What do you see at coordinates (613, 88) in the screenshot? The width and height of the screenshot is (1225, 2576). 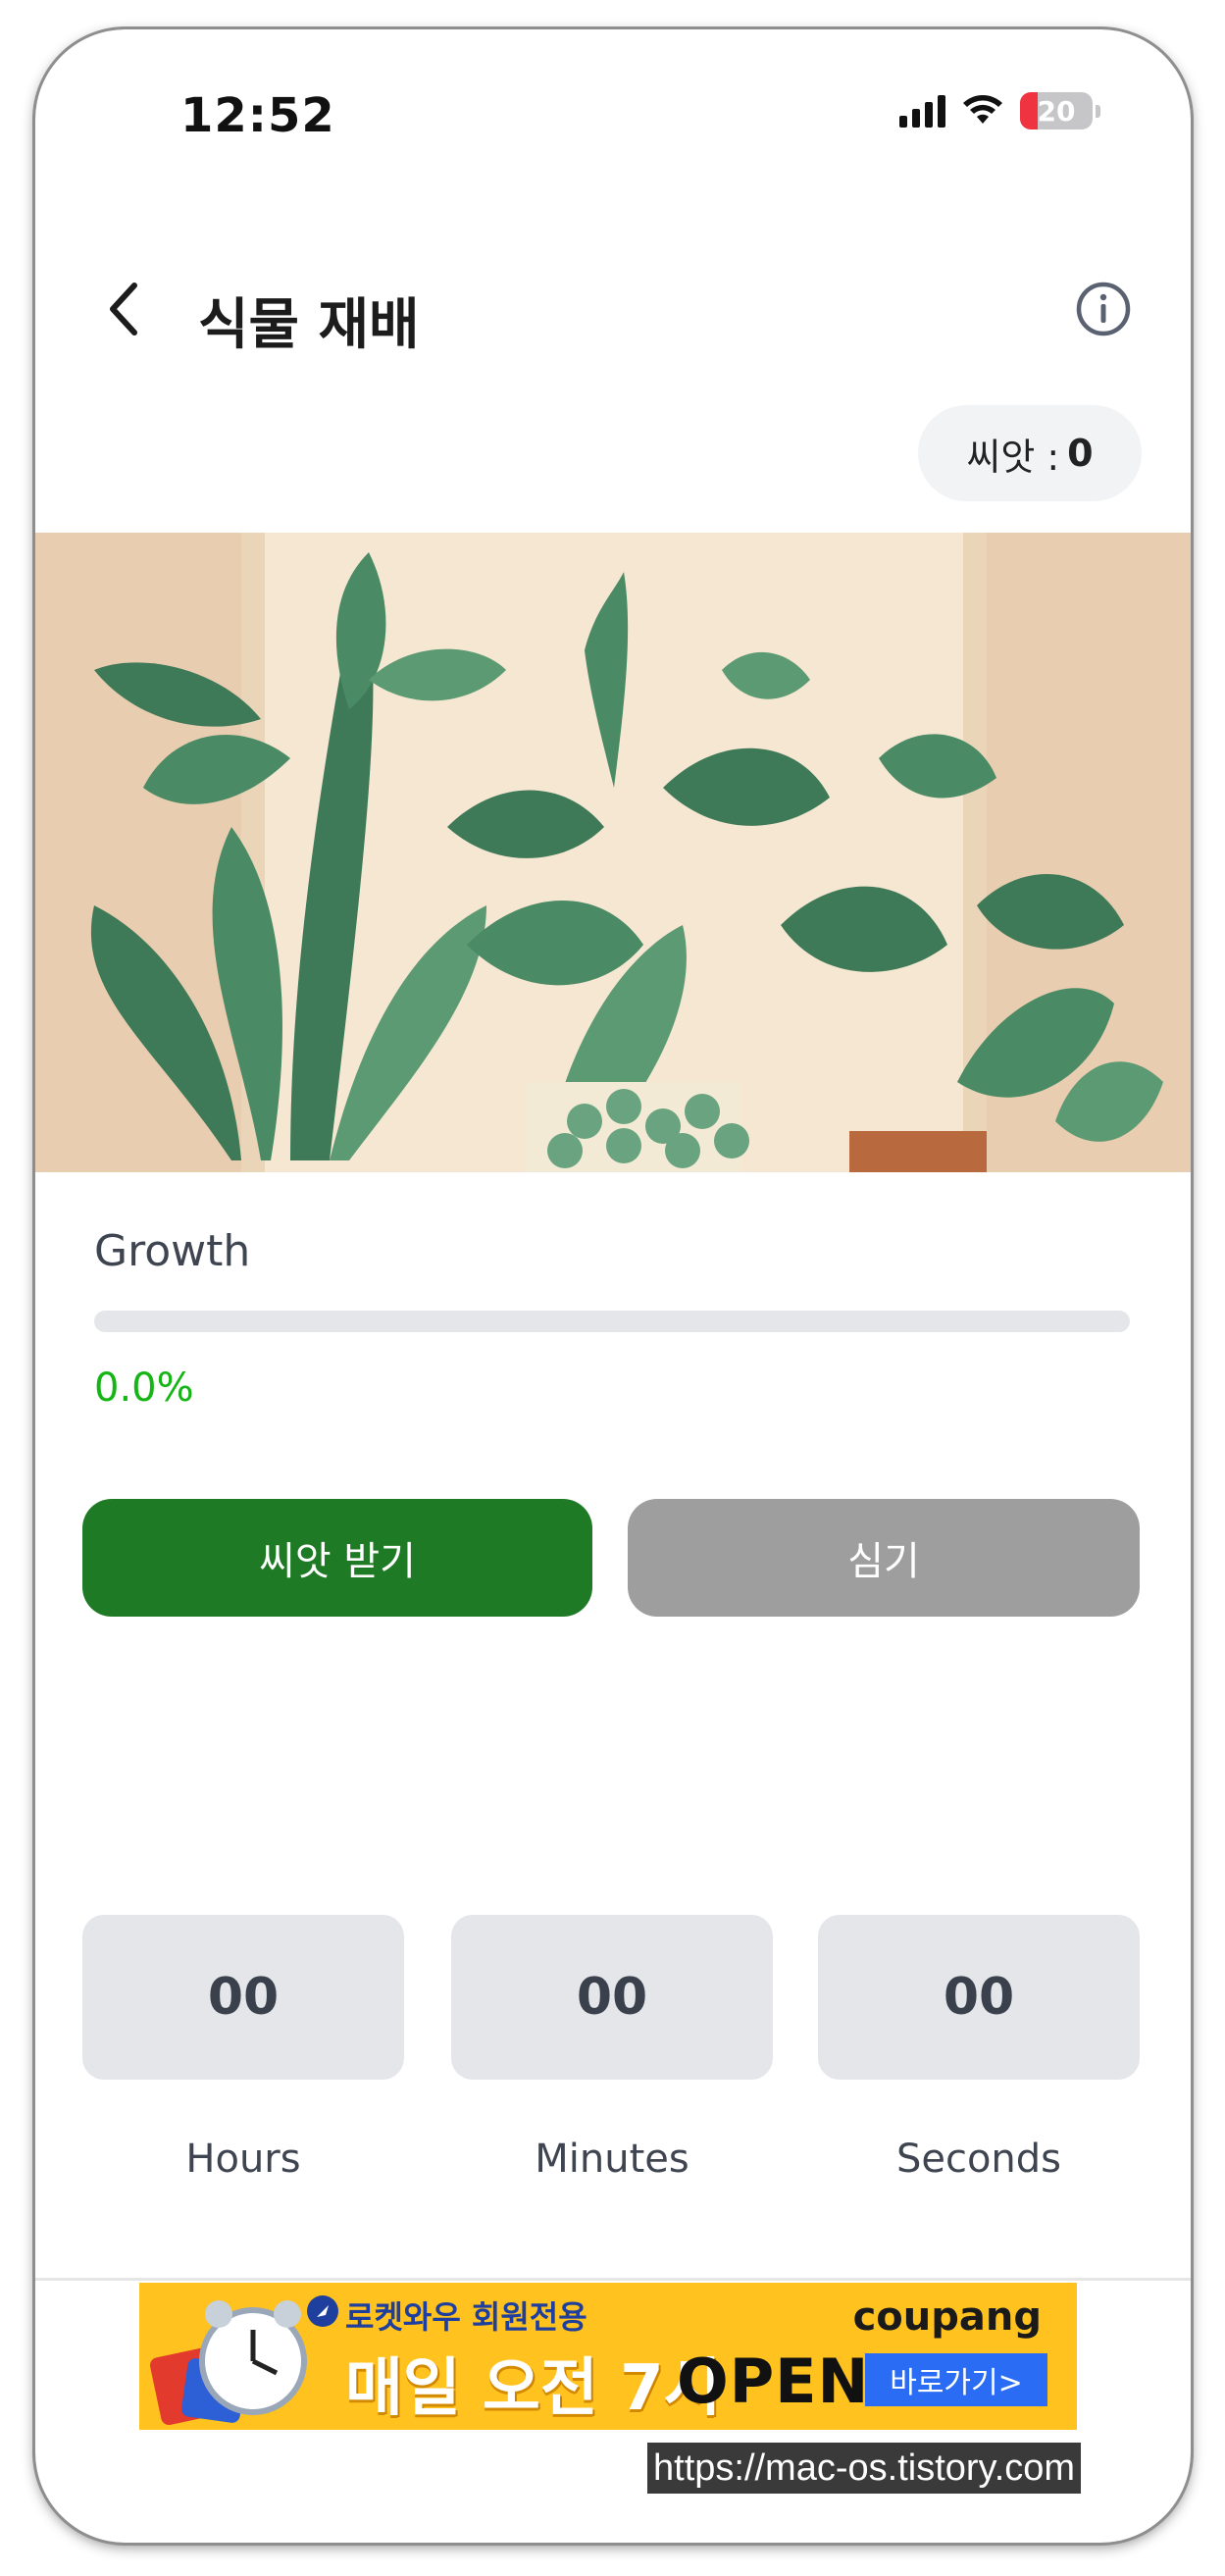 I see `status-bar: 12:52 20` at bounding box center [613, 88].